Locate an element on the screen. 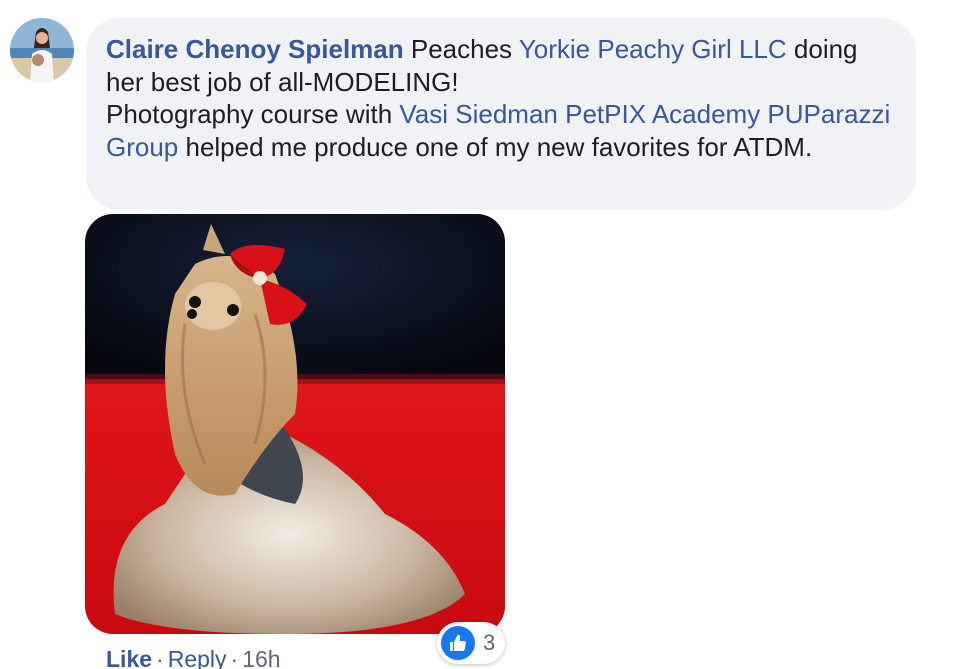 The height and width of the screenshot is (669, 964). thumbs-up-icon is located at coordinates (458, 643).